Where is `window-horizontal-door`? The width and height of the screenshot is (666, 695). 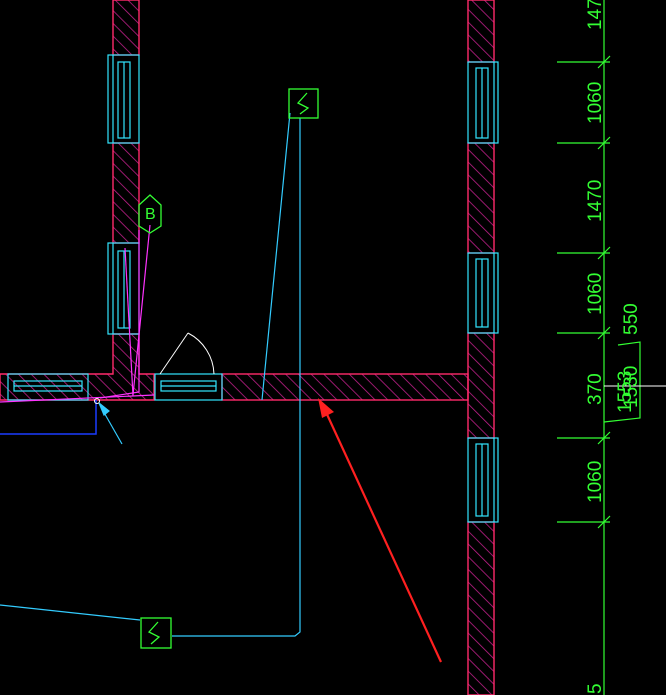 window-horizontal-door is located at coordinates (188, 387).